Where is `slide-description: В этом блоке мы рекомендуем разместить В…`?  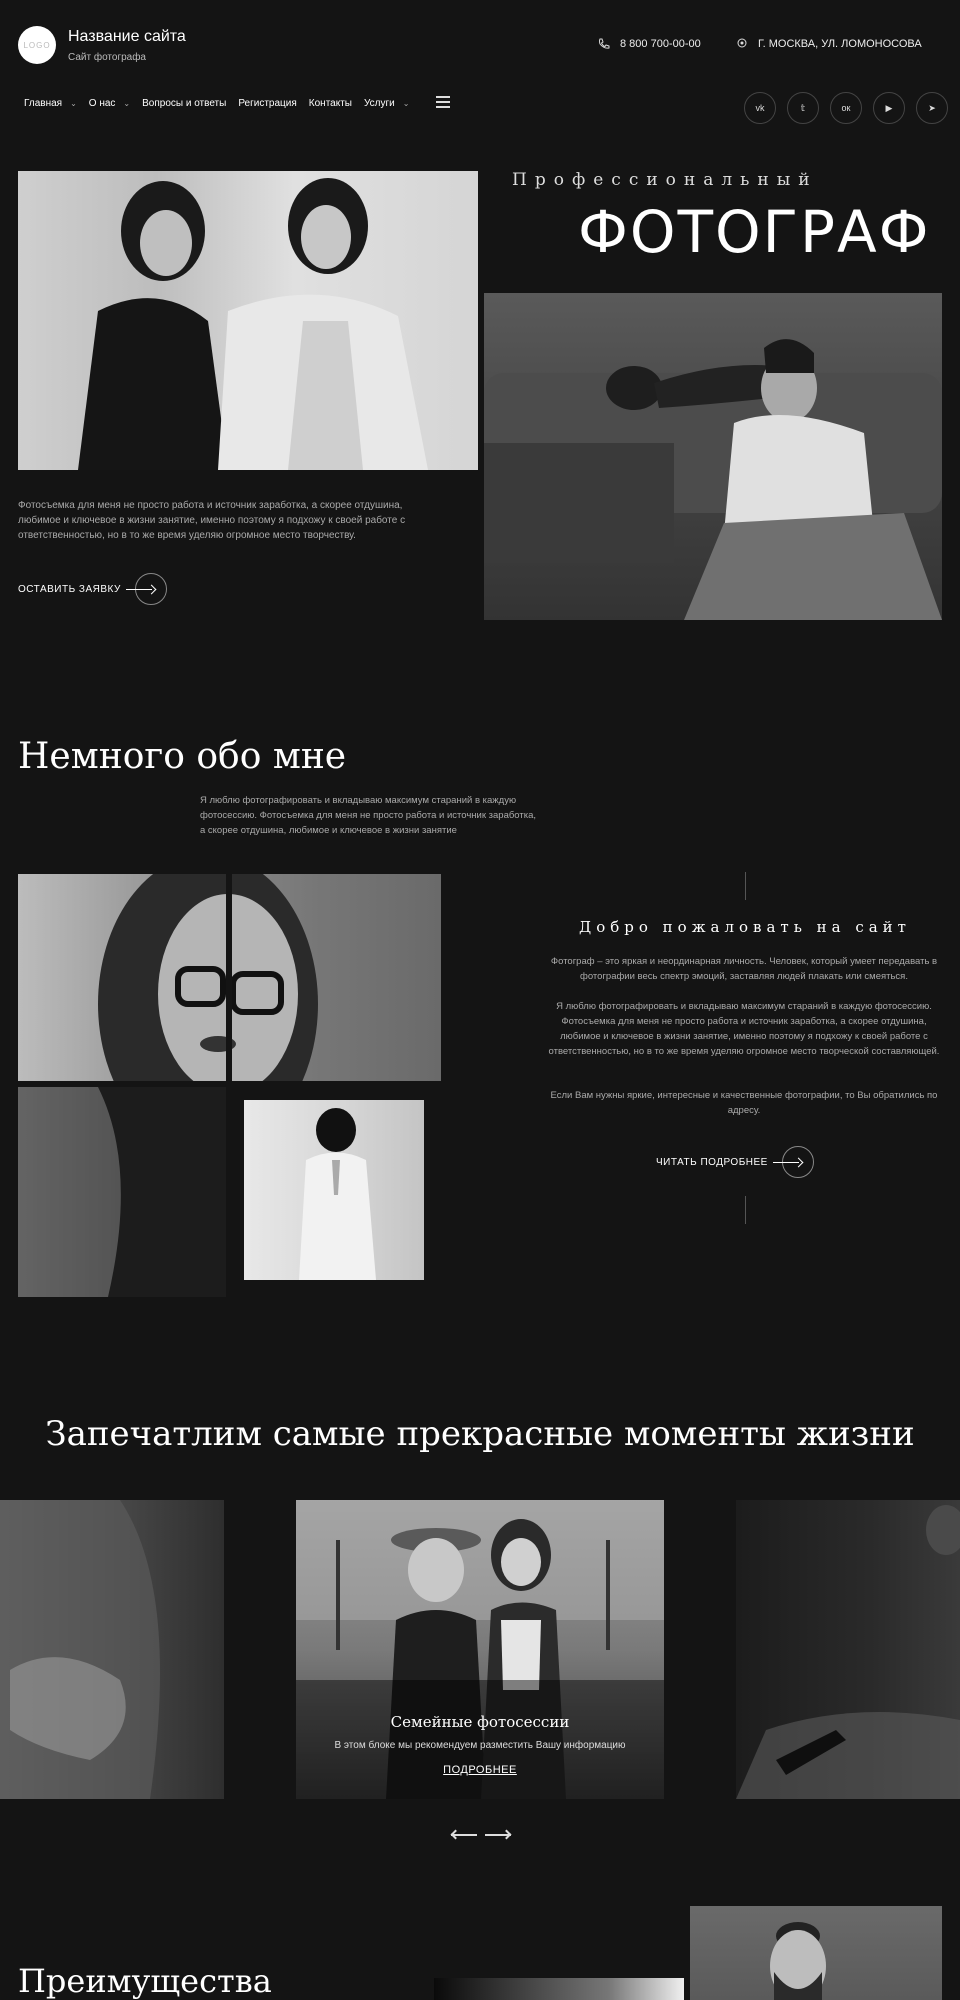
slide-description: В этом блоке мы рекомендуем разместить В… is located at coordinates (480, 1745).